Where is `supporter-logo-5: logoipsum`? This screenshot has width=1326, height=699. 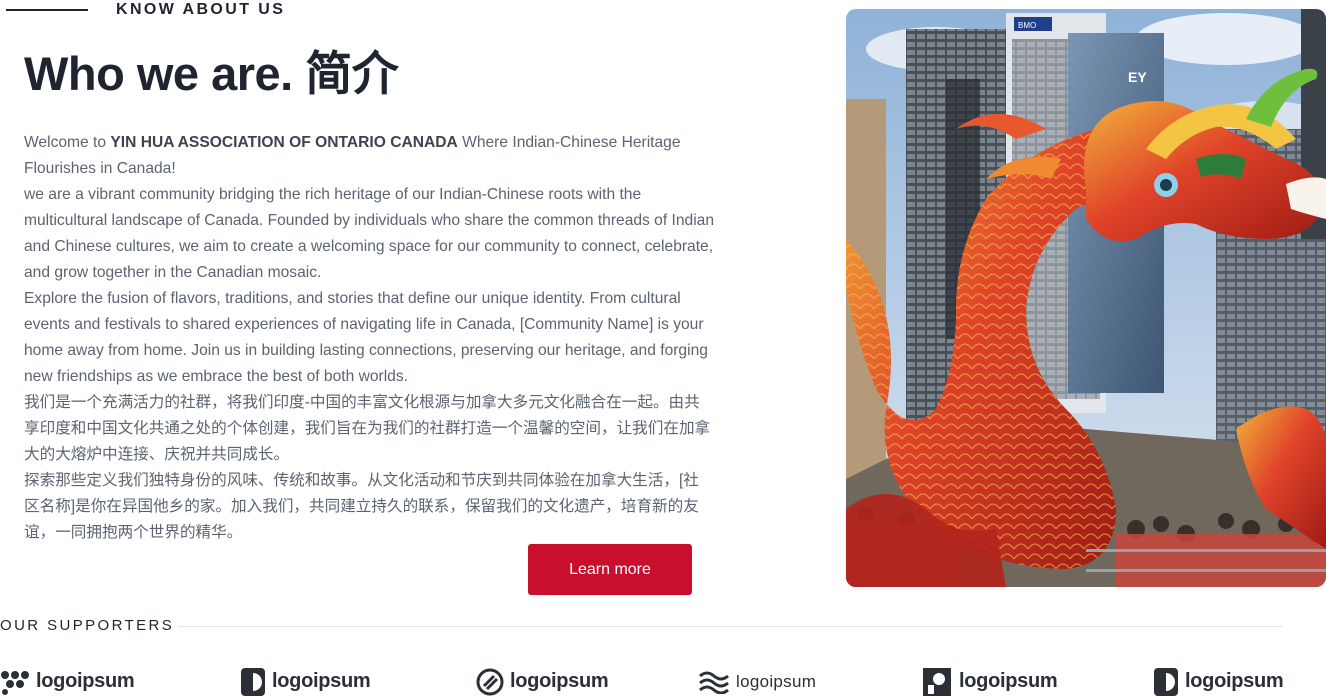 supporter-logo-5: logoipsum is located at coordinates (989, 681).